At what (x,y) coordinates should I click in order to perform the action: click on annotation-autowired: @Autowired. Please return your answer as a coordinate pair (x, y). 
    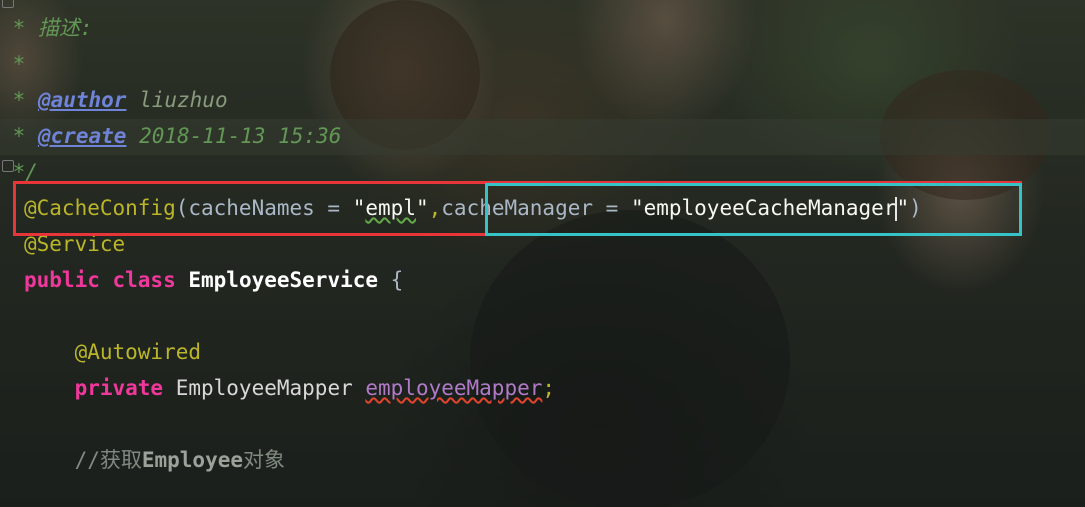
    Looking at the image, I should click on (112, 352).